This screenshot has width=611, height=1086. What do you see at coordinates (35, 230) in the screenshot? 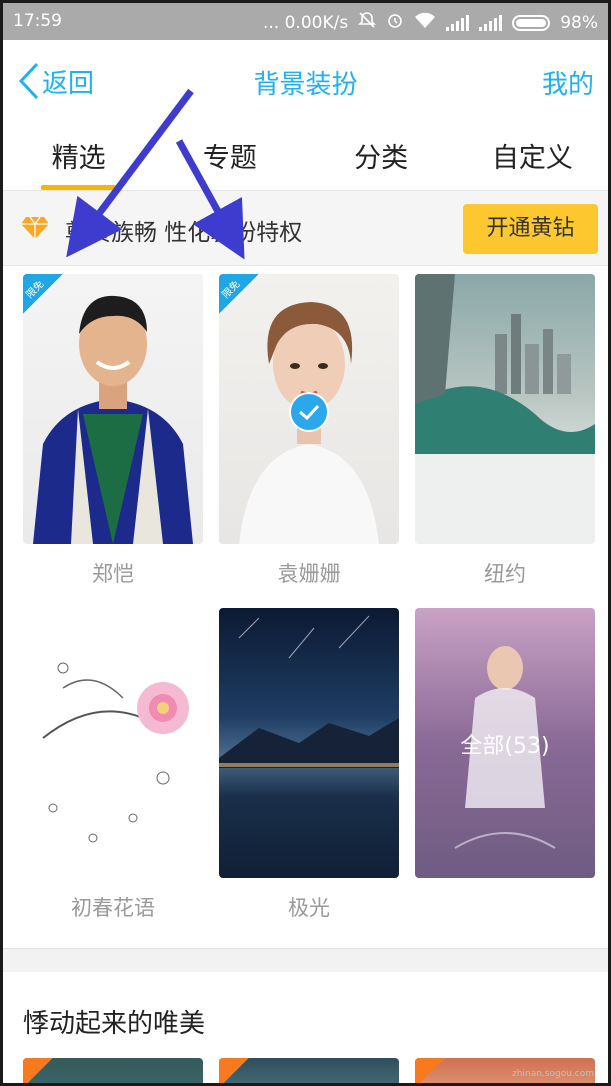
I see `diamond-icon` at bounding box center [35, 230].